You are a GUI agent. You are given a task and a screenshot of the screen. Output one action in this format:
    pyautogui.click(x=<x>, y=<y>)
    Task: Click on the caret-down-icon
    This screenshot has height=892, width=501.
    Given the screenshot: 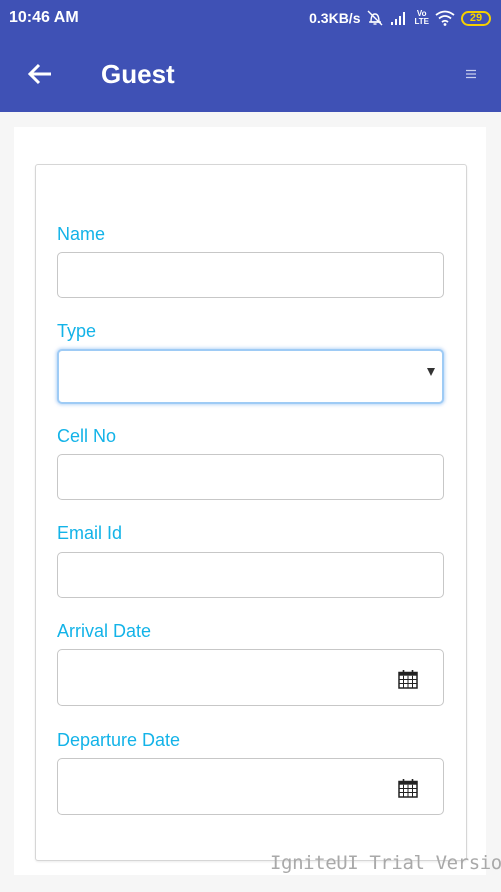 What is the action you would take?
    pyautogui.click(x=431, y=372)
    